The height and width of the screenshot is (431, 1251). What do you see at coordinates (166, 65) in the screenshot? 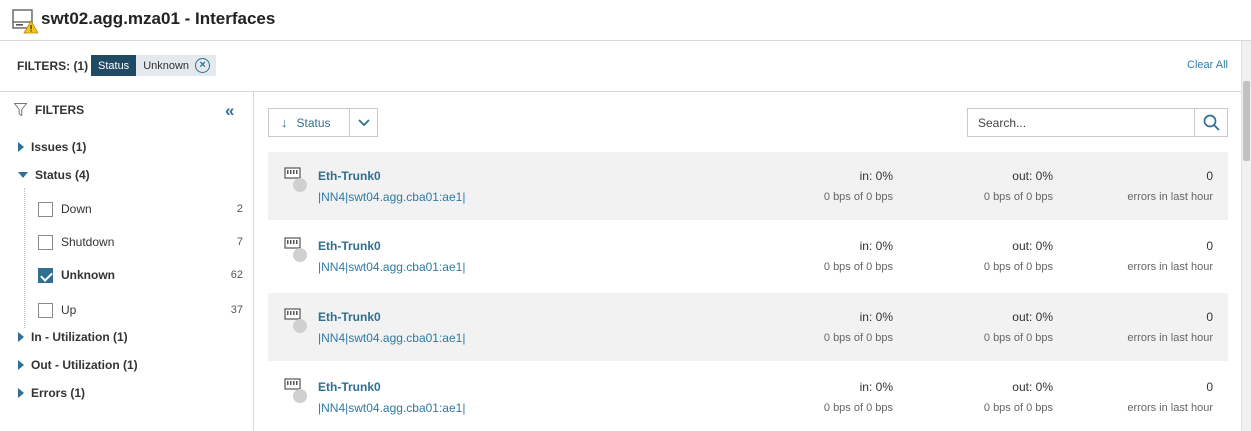
I see `filter-chip-value-label: Unknown` at bounding box center [166, 65].